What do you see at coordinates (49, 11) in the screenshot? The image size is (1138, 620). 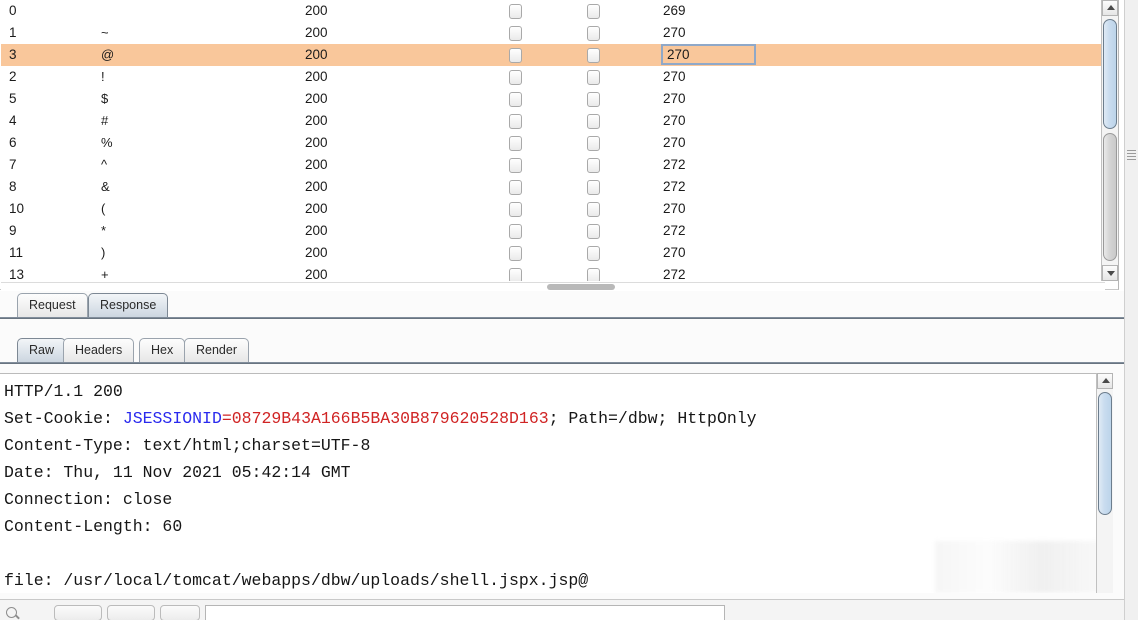 I see `cell-request: 0` at bounding box center [49, 11].